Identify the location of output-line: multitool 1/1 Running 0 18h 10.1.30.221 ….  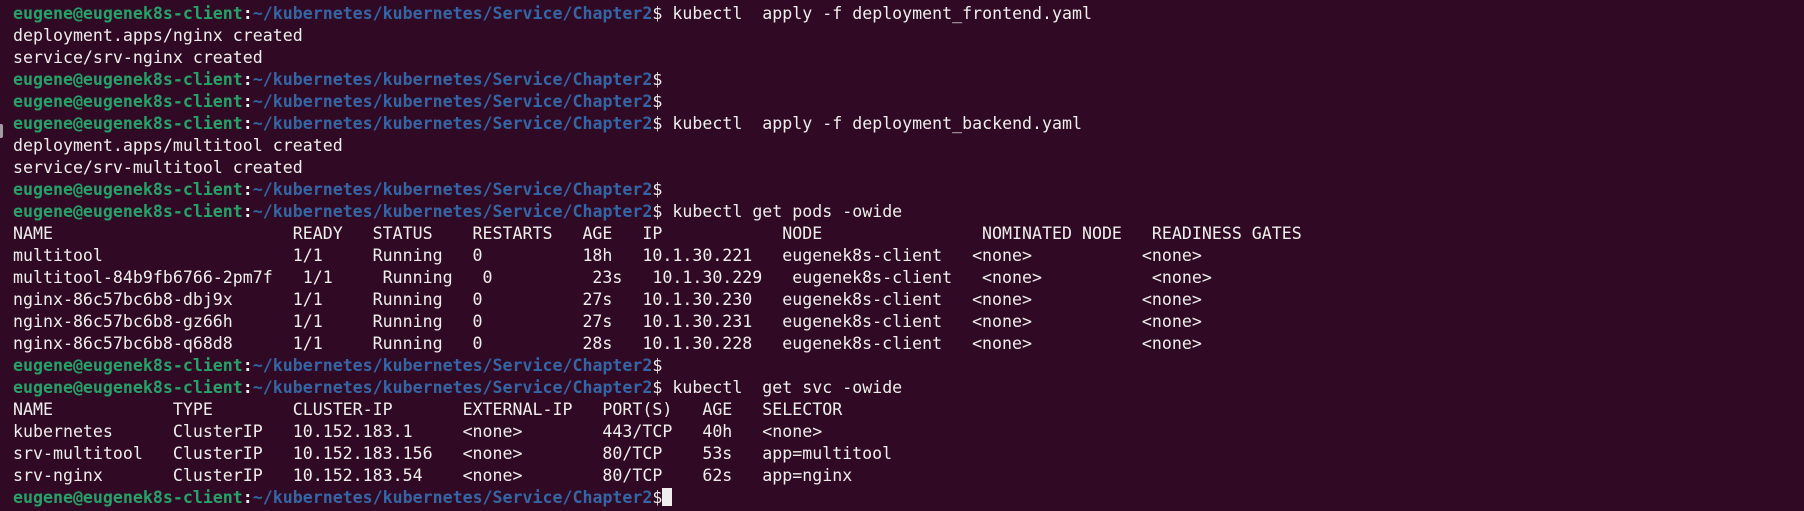
(607, 255).